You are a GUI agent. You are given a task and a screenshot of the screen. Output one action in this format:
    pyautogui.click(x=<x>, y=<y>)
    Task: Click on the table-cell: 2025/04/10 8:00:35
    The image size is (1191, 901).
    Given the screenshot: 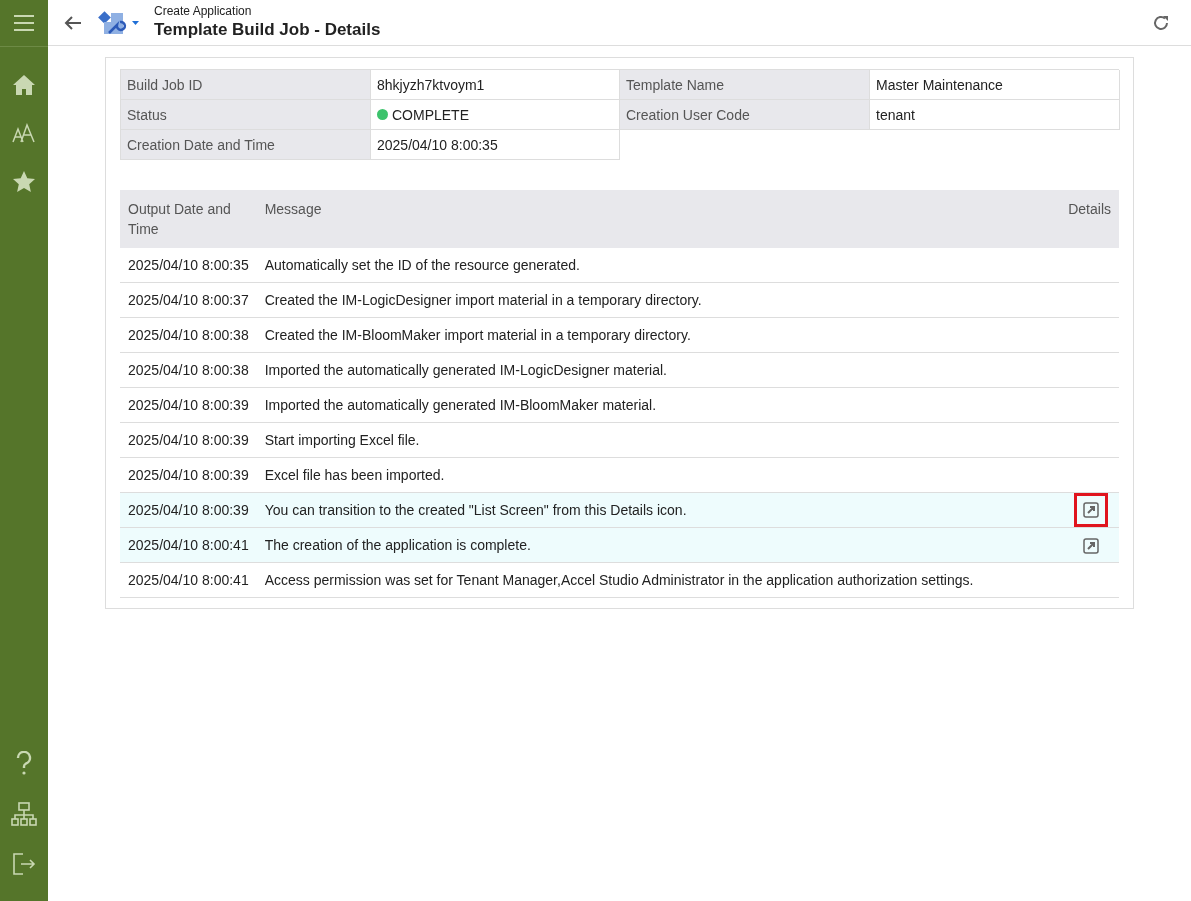 What is the action you would take?
    pyautogui.click(x=188, y=265)
    